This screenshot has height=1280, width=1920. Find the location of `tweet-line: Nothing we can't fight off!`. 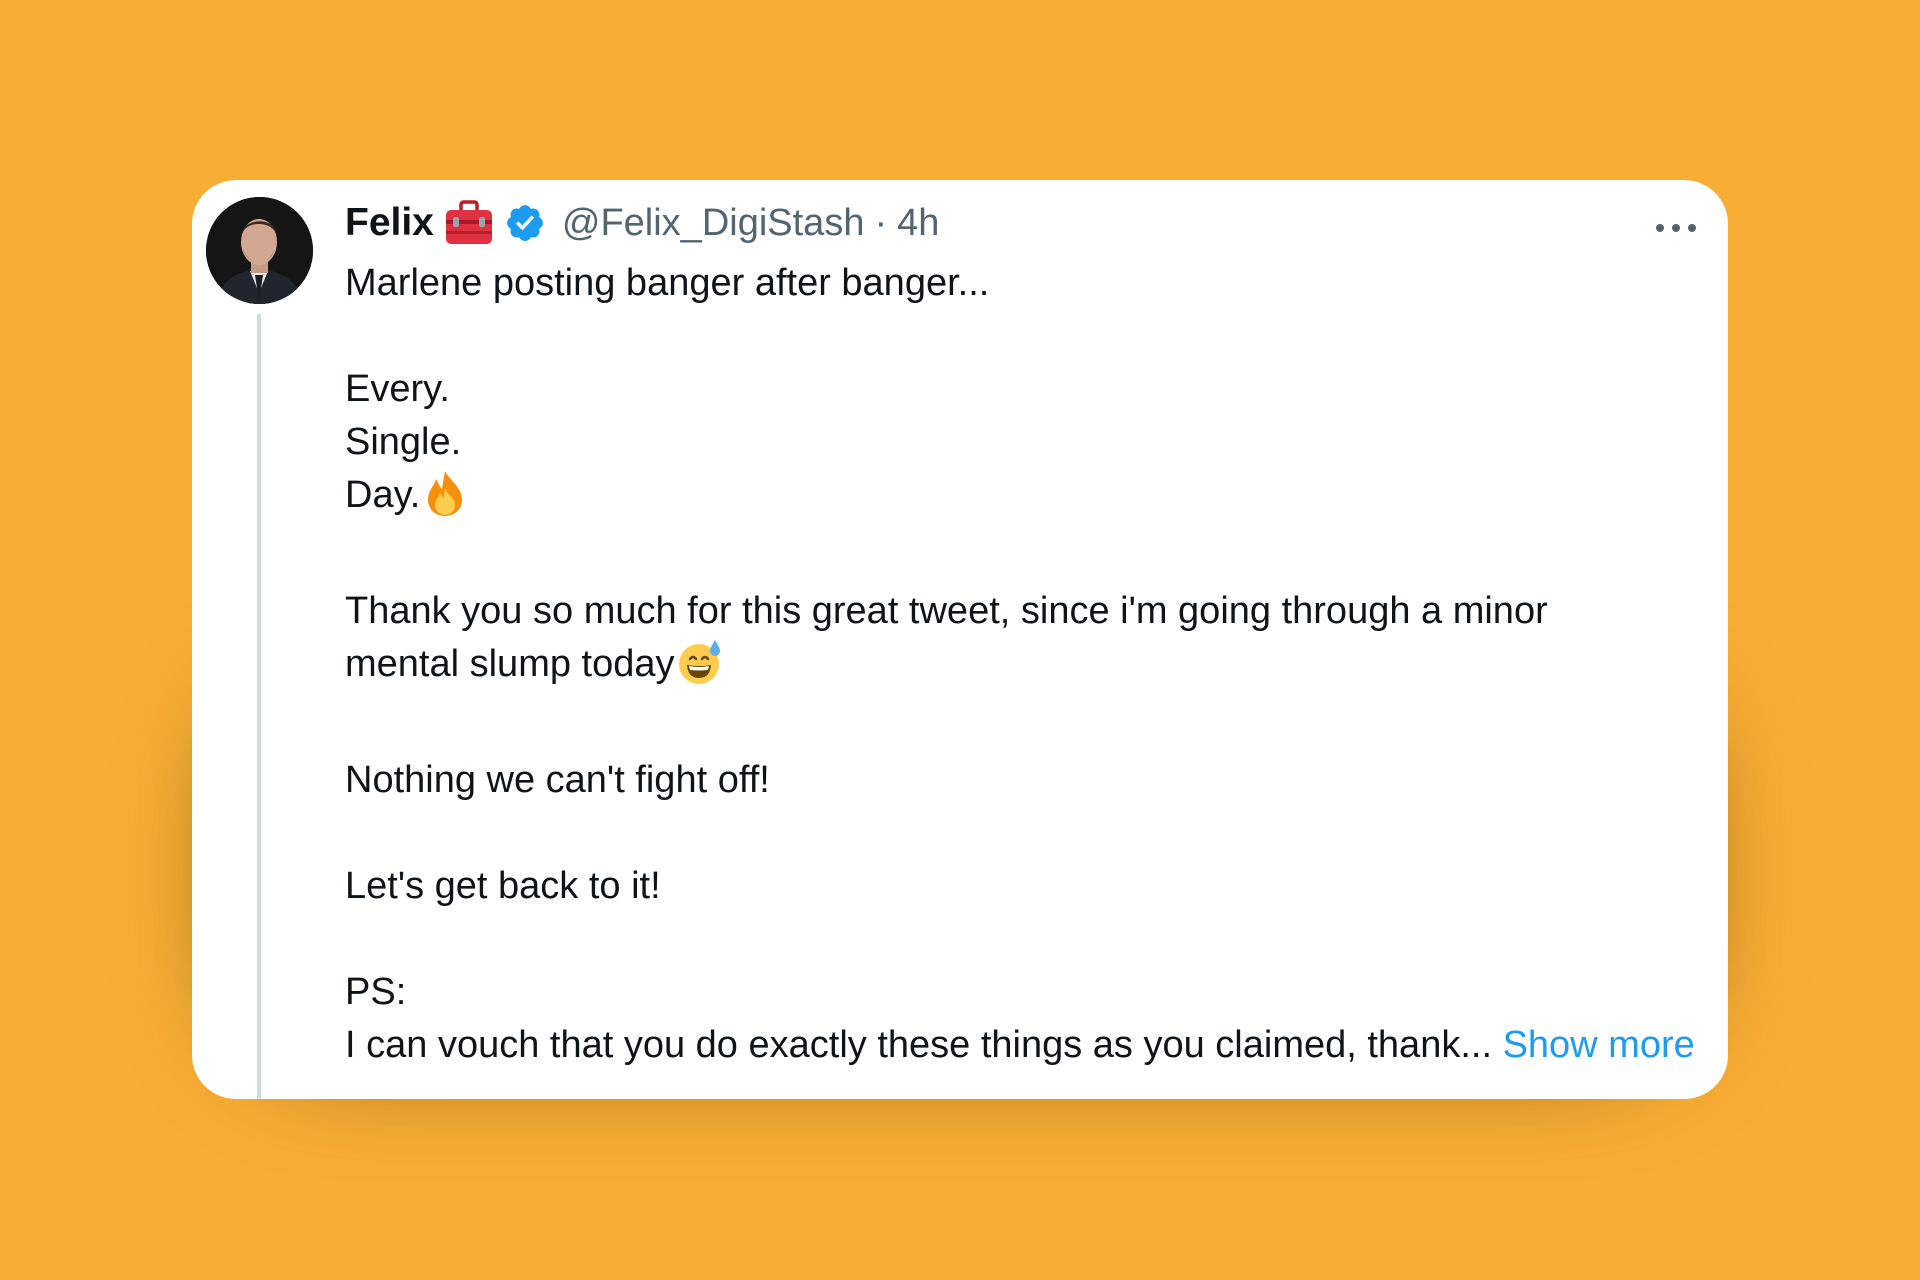

tweet-line: Nothing we can't fight off! is located at coordinates (557, 780).